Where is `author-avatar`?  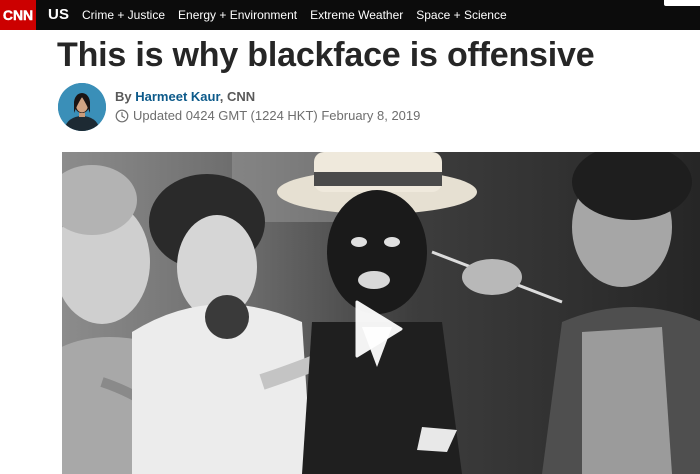
author-avatar is located at coordinates (82, 107).